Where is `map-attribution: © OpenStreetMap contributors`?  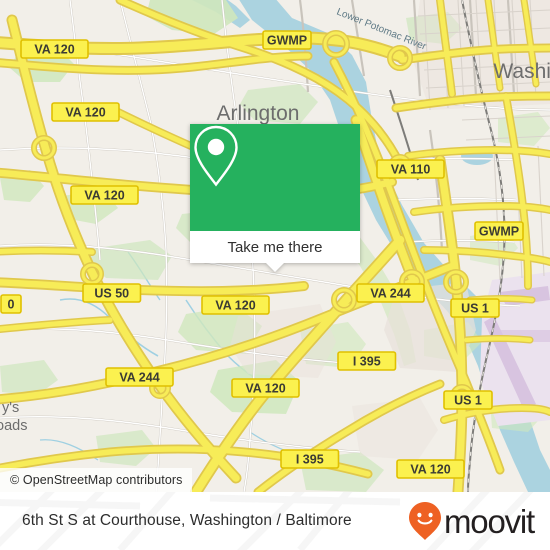
map-attribution: © OpenStreetMap contributors is located at coordinates (96, 480).